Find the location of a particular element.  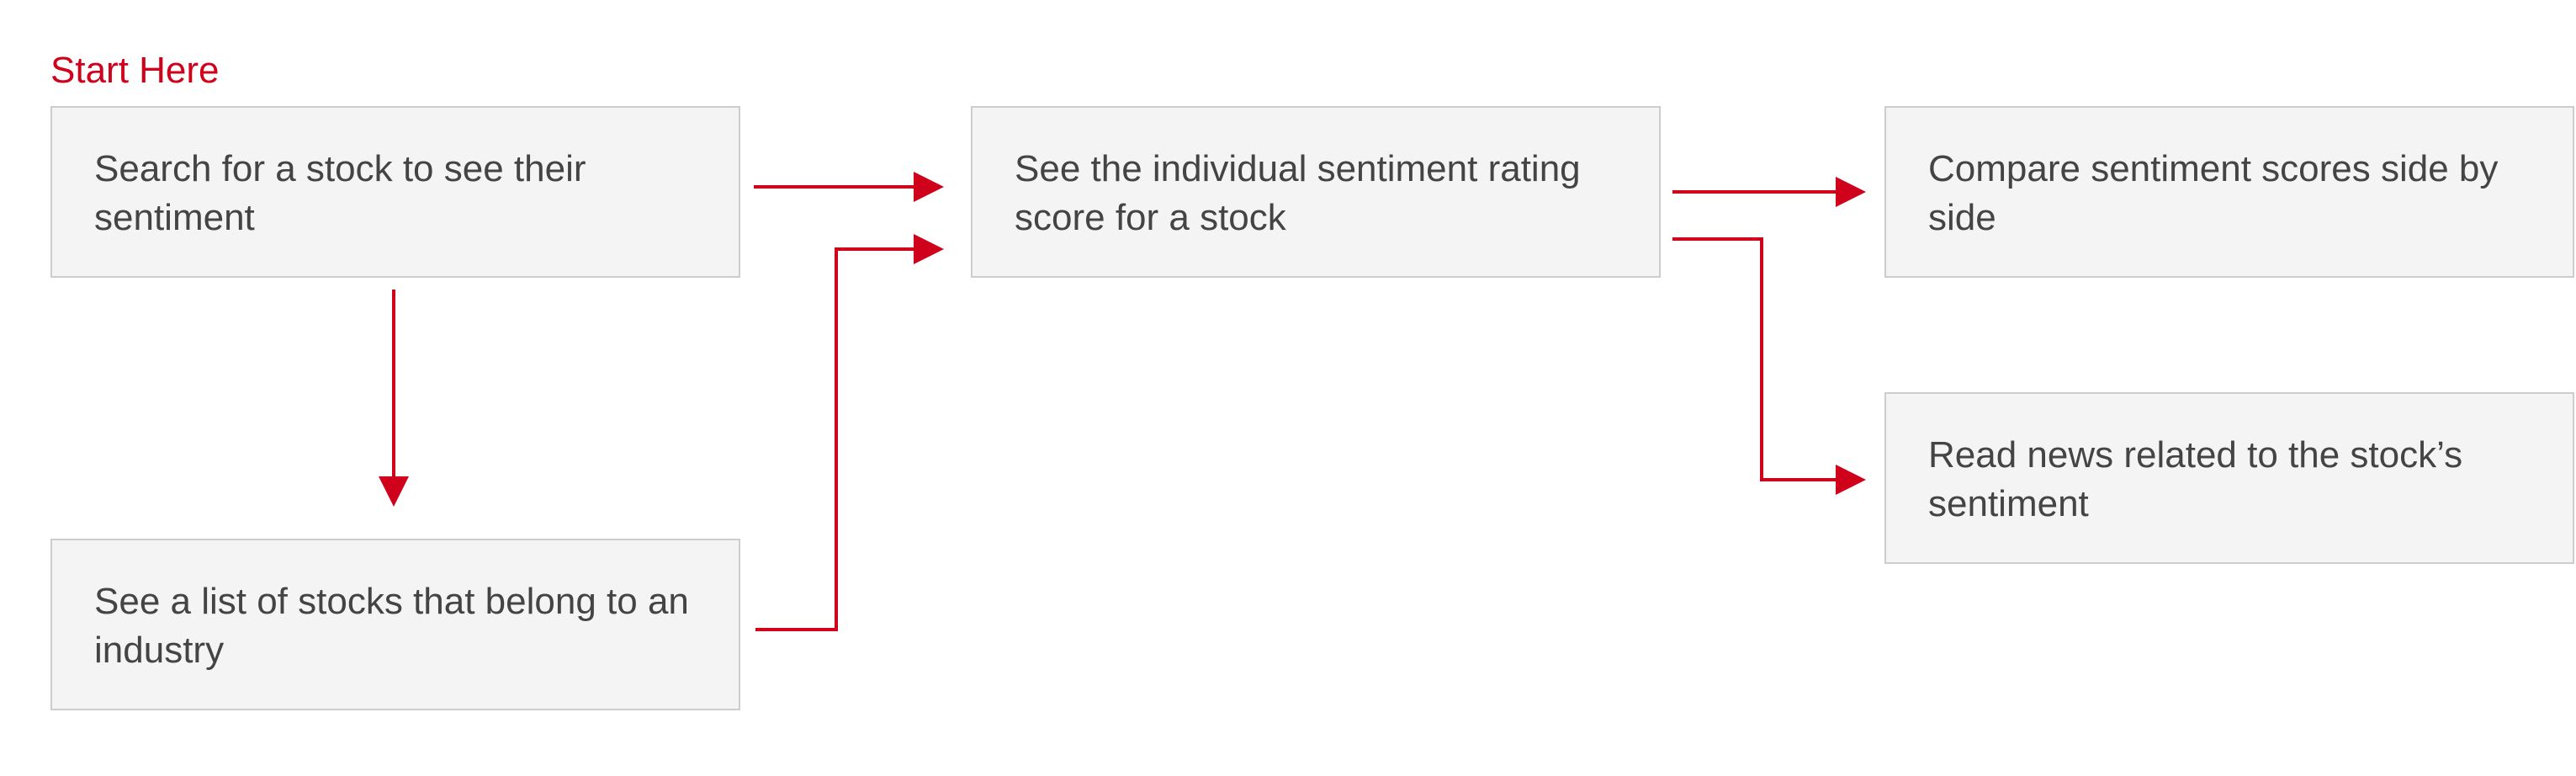

start-here-label: Start Here is located at coordinates (135, 71).